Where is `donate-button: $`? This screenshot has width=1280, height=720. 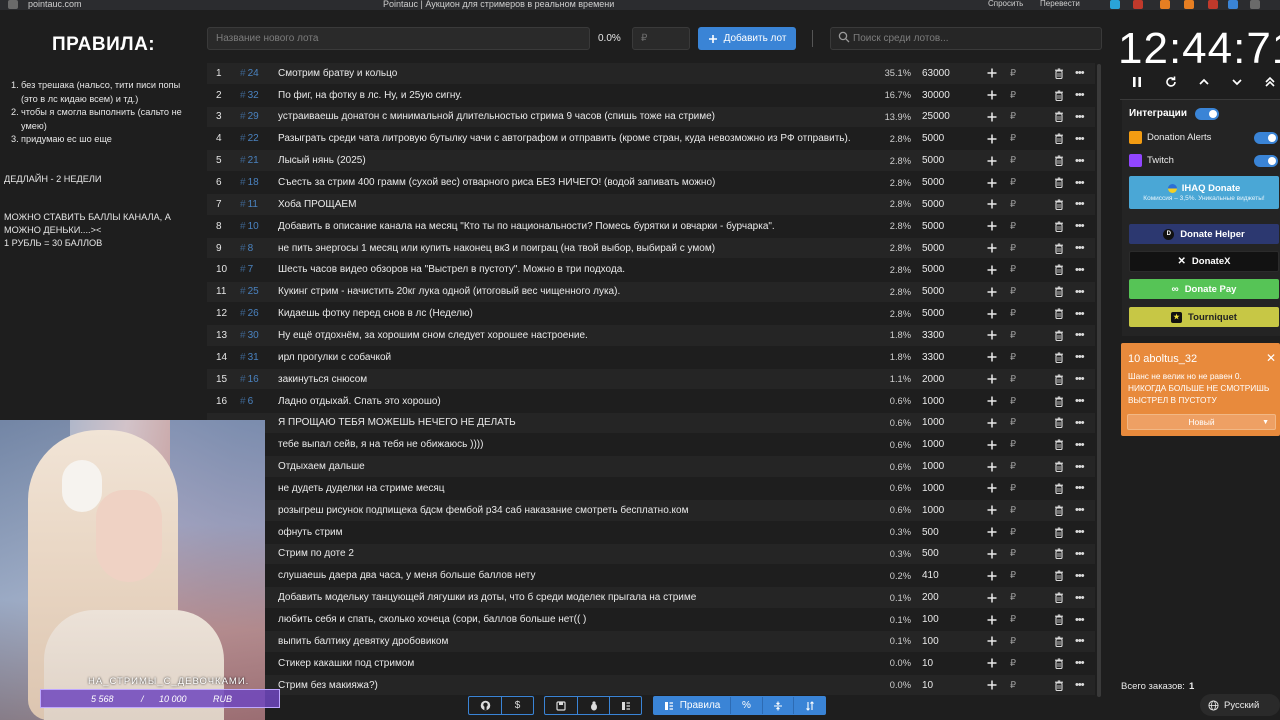 donate-button: $ is located at coordinates (517, 705).